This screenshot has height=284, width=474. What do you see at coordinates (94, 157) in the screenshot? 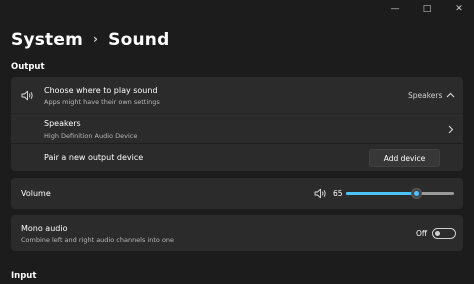
I see `pair-device-label: Pair a new output device` at bounding box center [94, 157].